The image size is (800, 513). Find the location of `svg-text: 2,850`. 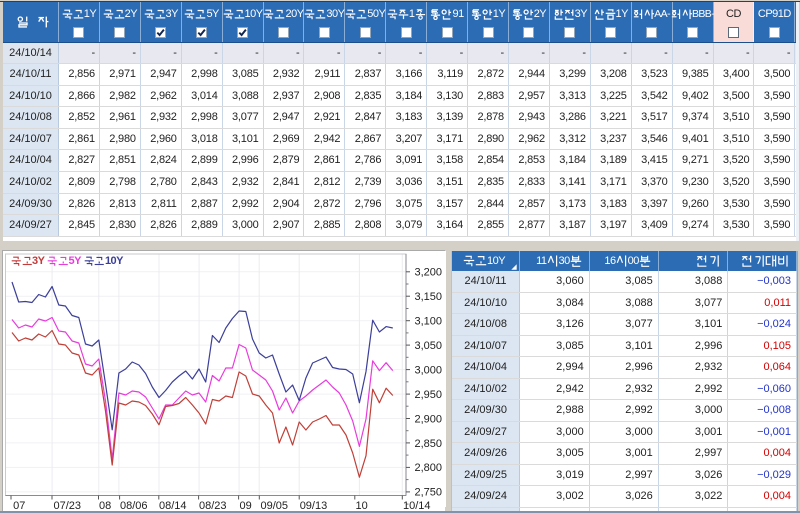

svg-text: 2,850 is located at coordinates (428, 444).